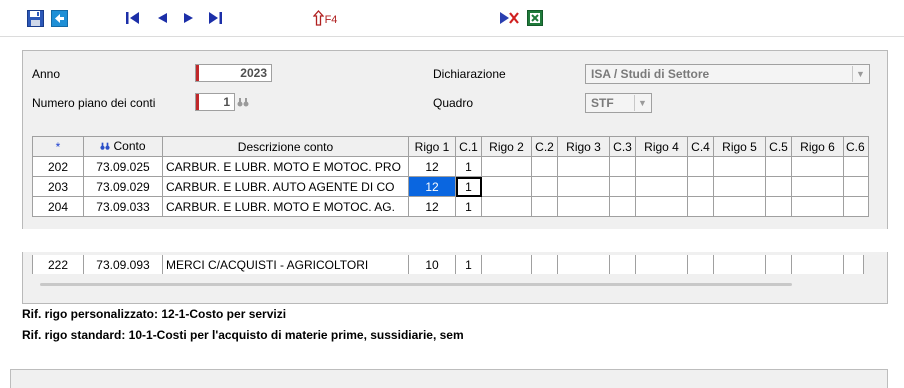 This screenshot has height=388, width=904. I want to click on col-header-rigo3: Rigo 3, so click(583, 146).